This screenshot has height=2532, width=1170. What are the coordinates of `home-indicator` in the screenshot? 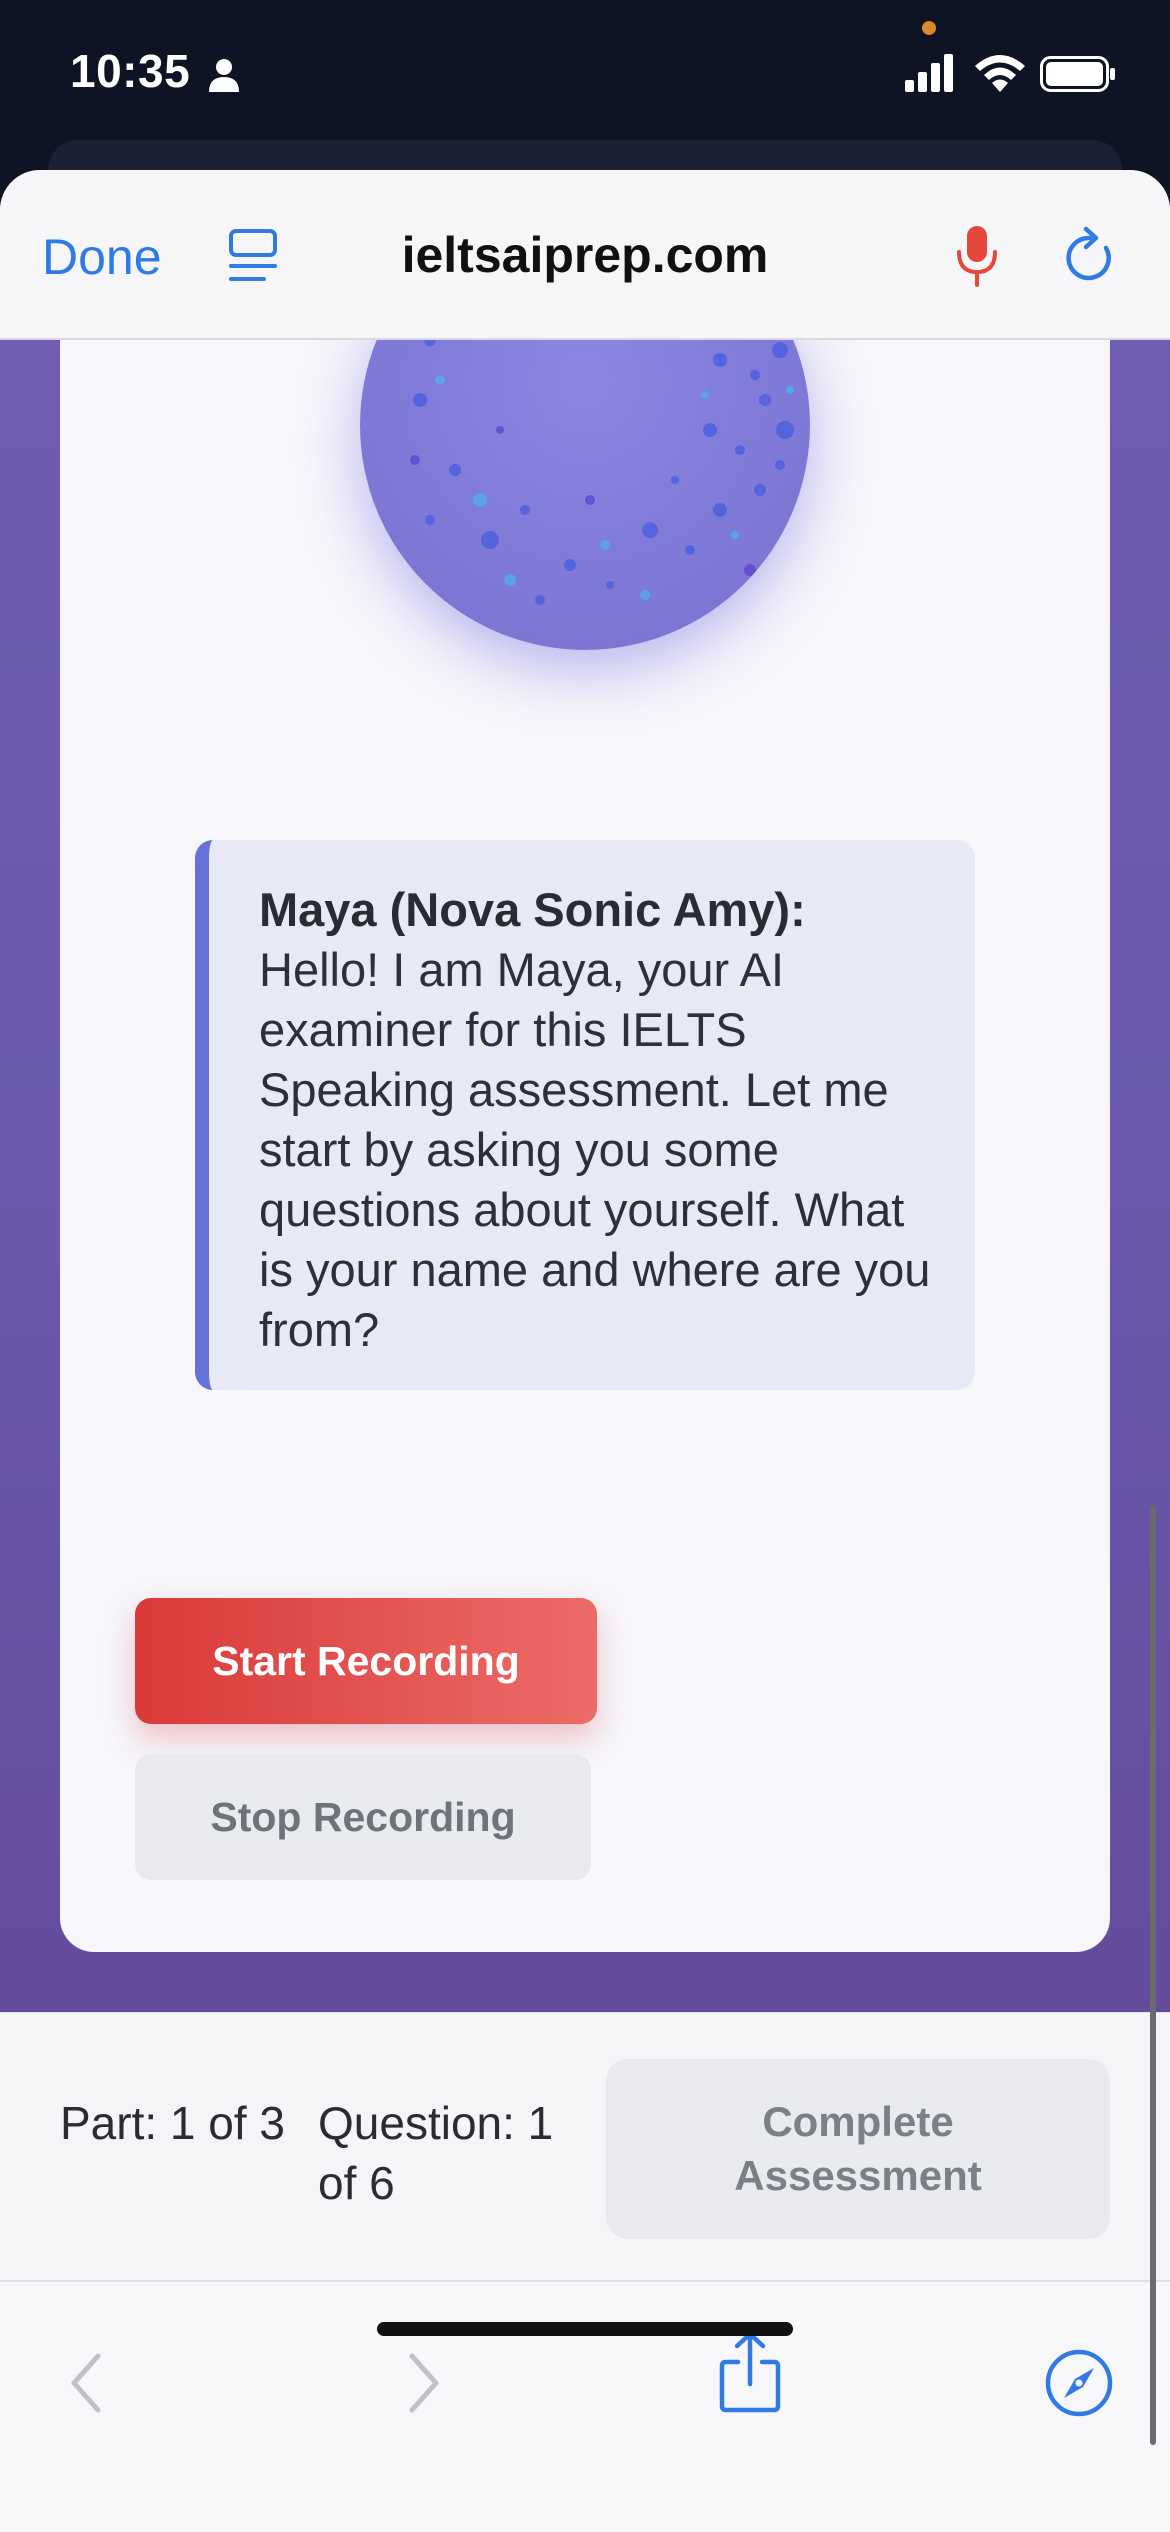 It's located at (585, 2329).